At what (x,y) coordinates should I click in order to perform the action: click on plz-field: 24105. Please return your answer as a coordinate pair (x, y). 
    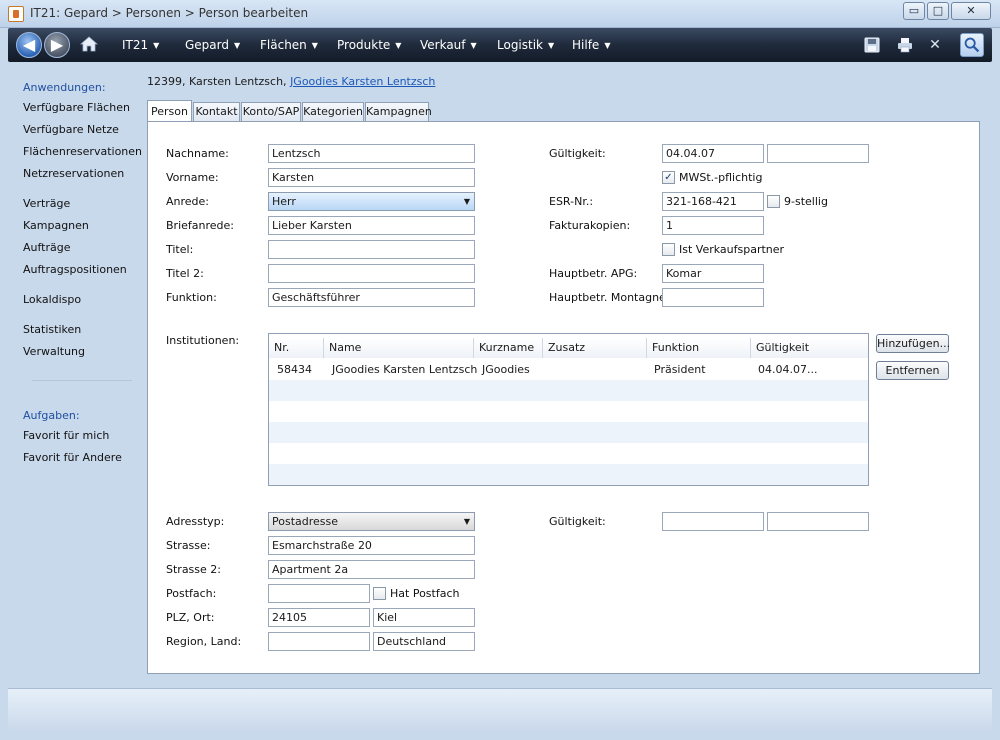
    Looking at the image, I should click on (319, 617).